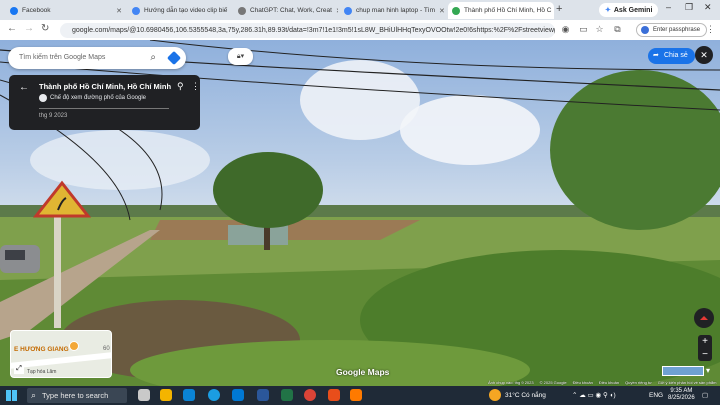 The image size is (720, 405). What do you see at coordinates (195, 86) in the screenshot?
I see `more-options-icon: ⋮` at bounding box center [195, 86].